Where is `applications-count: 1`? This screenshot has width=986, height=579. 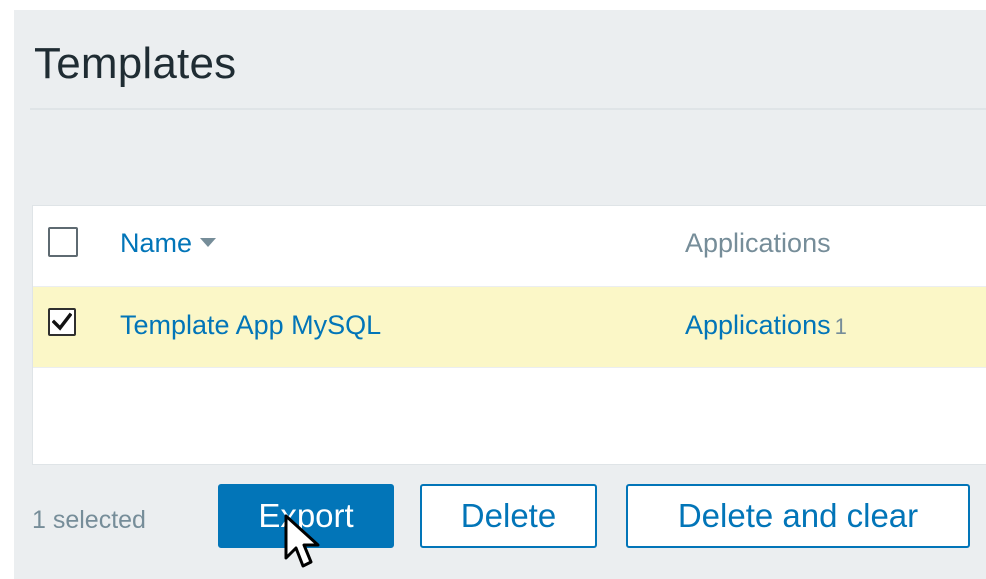
applications-count: 1 is located at coordinates (840, 326).